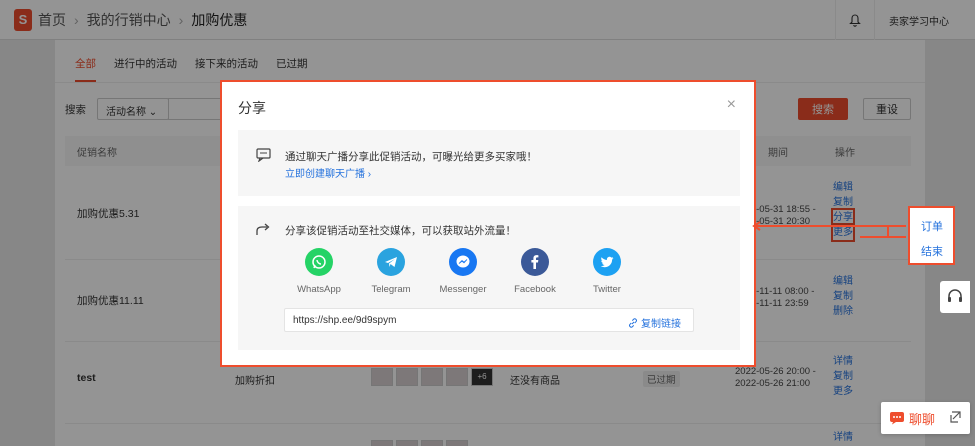  I want to click on callout-end: 结束, so click(932, 251).